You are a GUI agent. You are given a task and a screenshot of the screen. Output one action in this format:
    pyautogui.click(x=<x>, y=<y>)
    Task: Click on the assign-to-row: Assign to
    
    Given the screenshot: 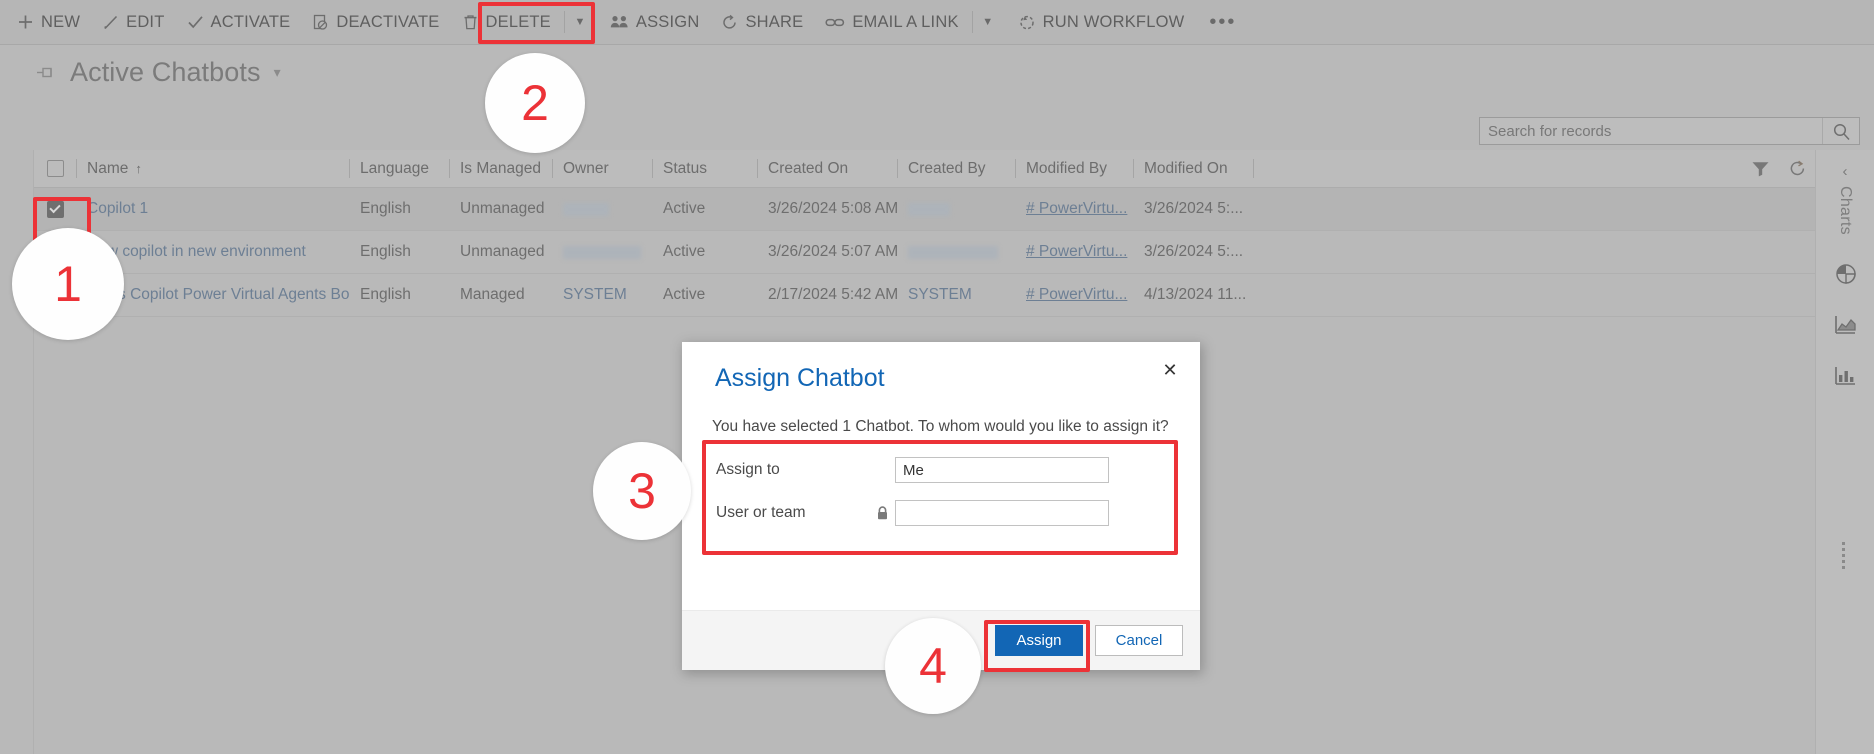 What is the action you would take?
    pyautogui.click(x=941, y=470)
    